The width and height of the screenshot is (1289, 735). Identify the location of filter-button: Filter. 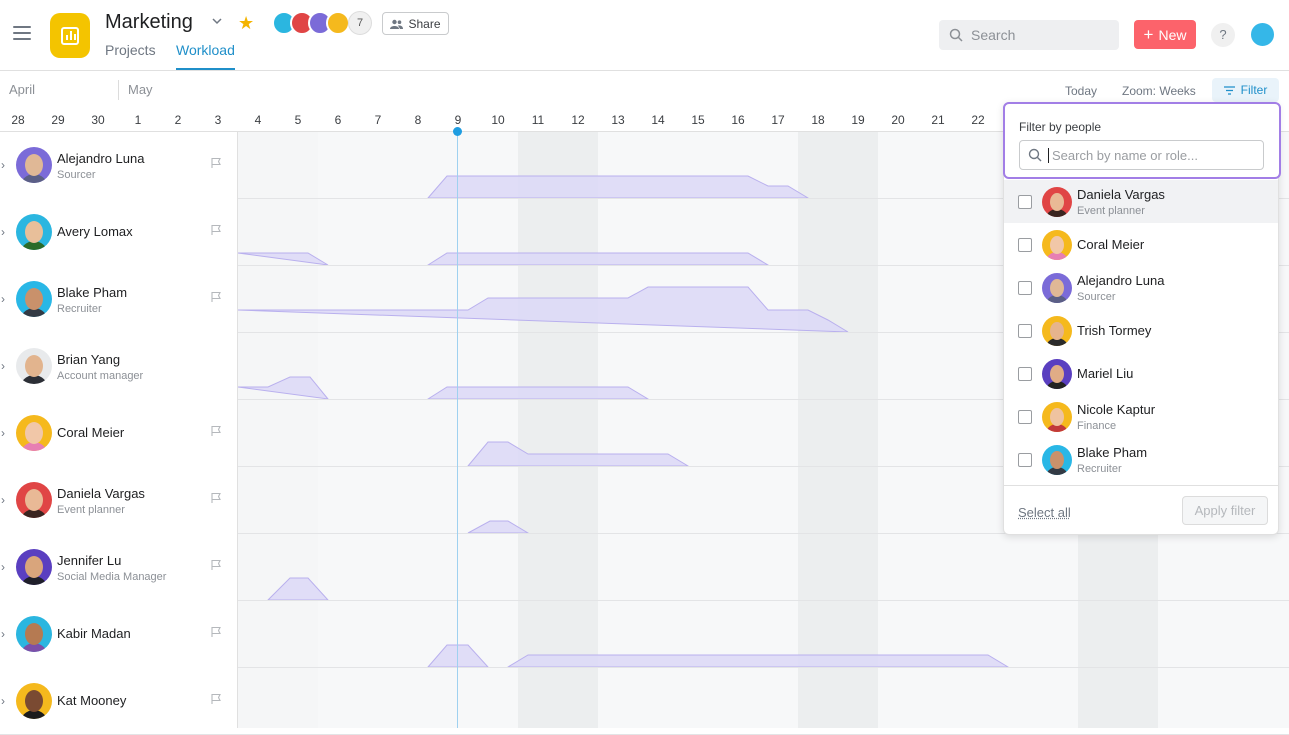
(1245, 90).